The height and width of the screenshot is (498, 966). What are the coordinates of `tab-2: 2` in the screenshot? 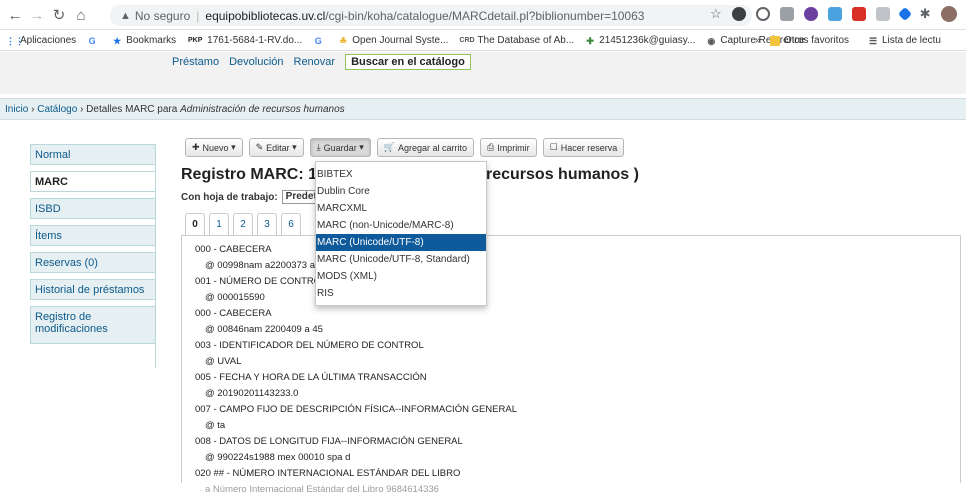 It's located at (243, 224).